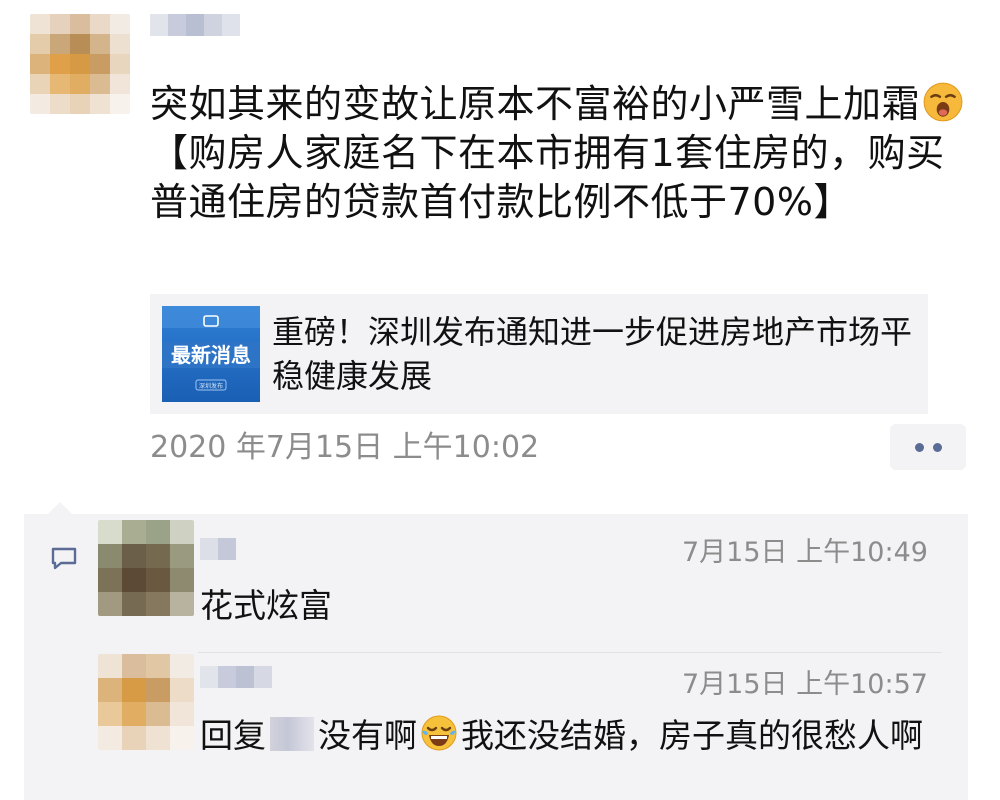 This screenshot has width=1000, height=800. What do you see at coordinates (439, 733) in the screenshot?
I see `tears-of-joy-emoji-icon` at bounding box center [439, 733].